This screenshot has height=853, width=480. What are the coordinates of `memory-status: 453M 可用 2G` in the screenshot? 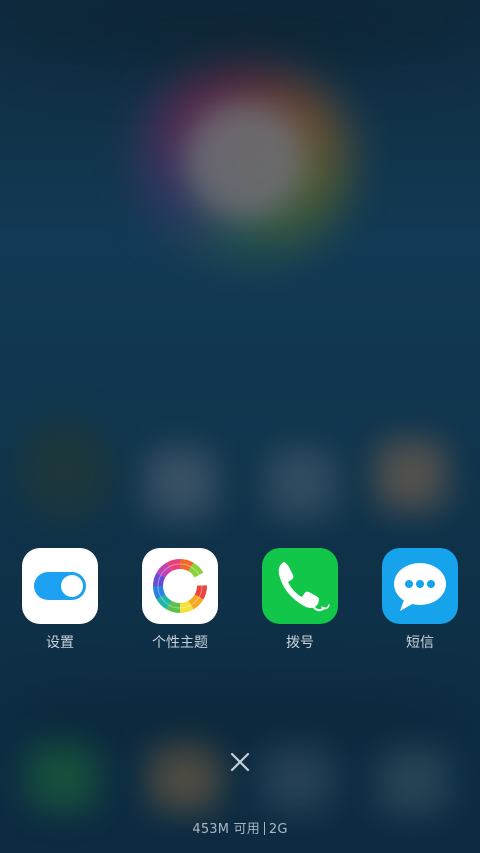 It's located at (240, 827).